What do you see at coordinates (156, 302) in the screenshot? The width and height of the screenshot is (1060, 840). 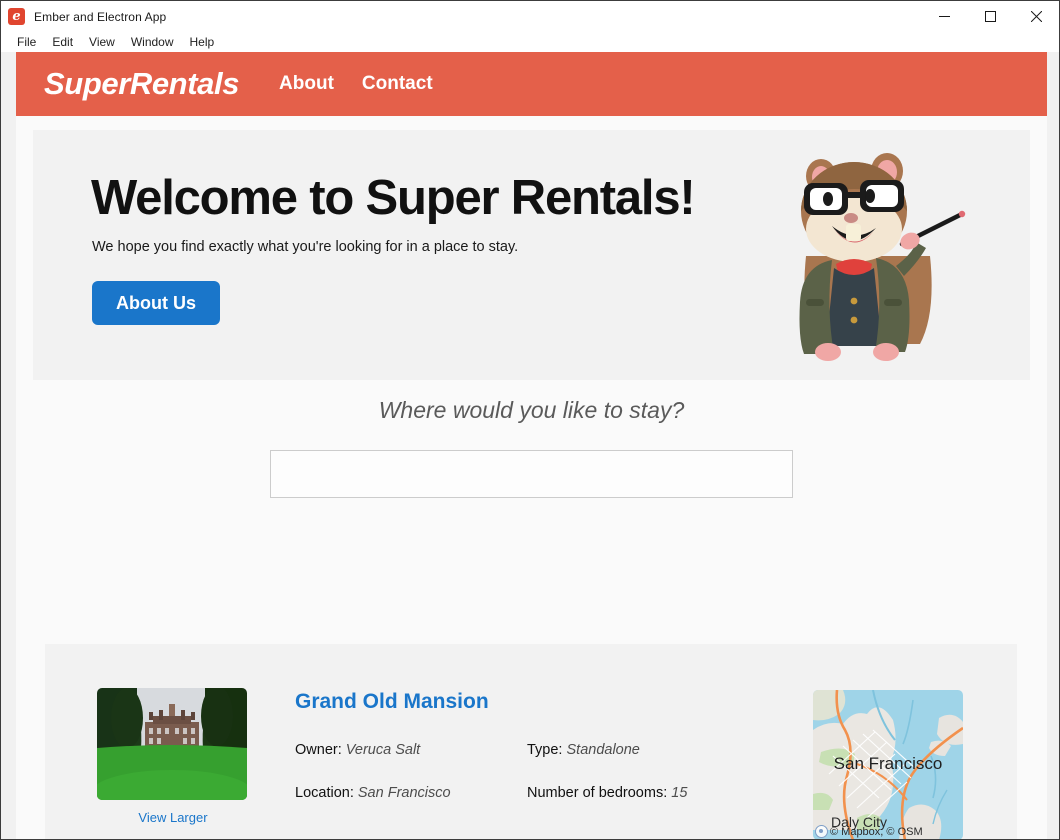 I see `about-us-button: About Us` at bounding box center [156, 302].